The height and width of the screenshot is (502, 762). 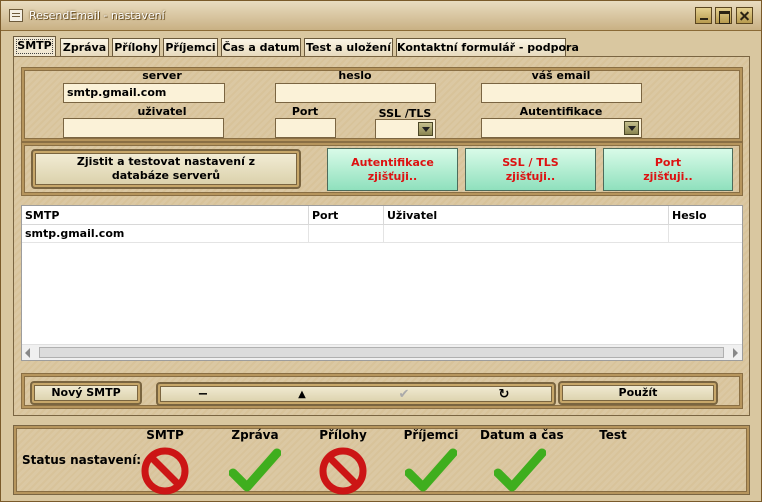 I want to click on column-header-port: Port, so click(x=346, y=215).